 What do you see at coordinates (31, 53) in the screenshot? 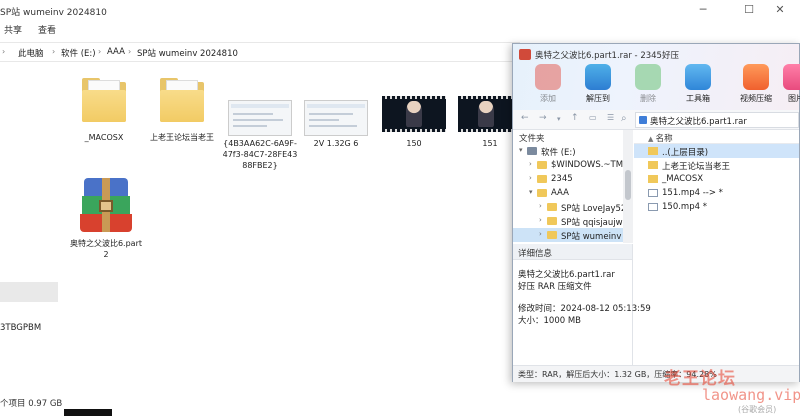
I see `breadcrumb-this-pc: 此电脑` at bounding box center [31, 53].